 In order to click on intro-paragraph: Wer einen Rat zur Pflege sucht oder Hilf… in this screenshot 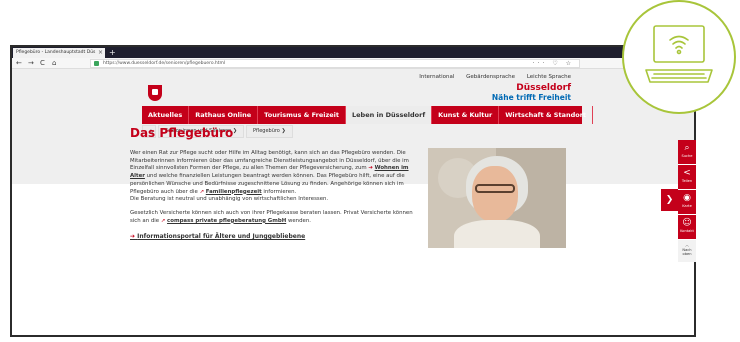, I will do `click(275, 177)`.